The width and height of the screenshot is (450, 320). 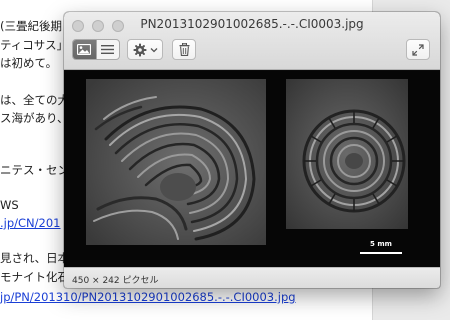 I want to click on image-view-icon, so click(x=84, y=49).